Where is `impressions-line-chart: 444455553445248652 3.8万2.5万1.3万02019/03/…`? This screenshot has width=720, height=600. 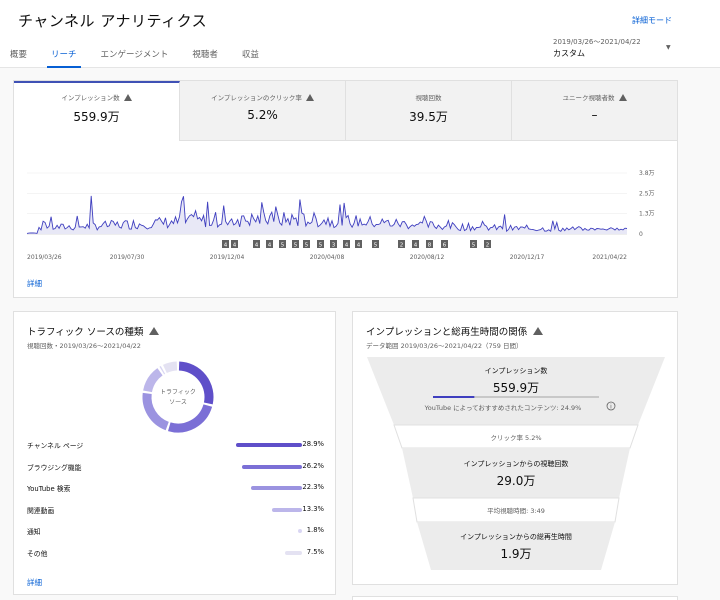 impressions-line-chart: 444455553445248652 3.8万2.5万1.3万02019/03/… is located at coordinates (340, 215).